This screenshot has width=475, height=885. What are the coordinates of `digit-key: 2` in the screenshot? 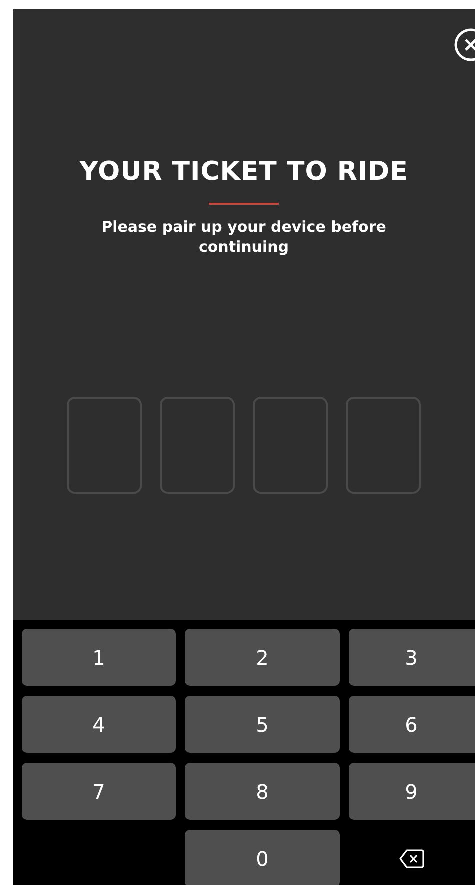 It's located at (262, 657).